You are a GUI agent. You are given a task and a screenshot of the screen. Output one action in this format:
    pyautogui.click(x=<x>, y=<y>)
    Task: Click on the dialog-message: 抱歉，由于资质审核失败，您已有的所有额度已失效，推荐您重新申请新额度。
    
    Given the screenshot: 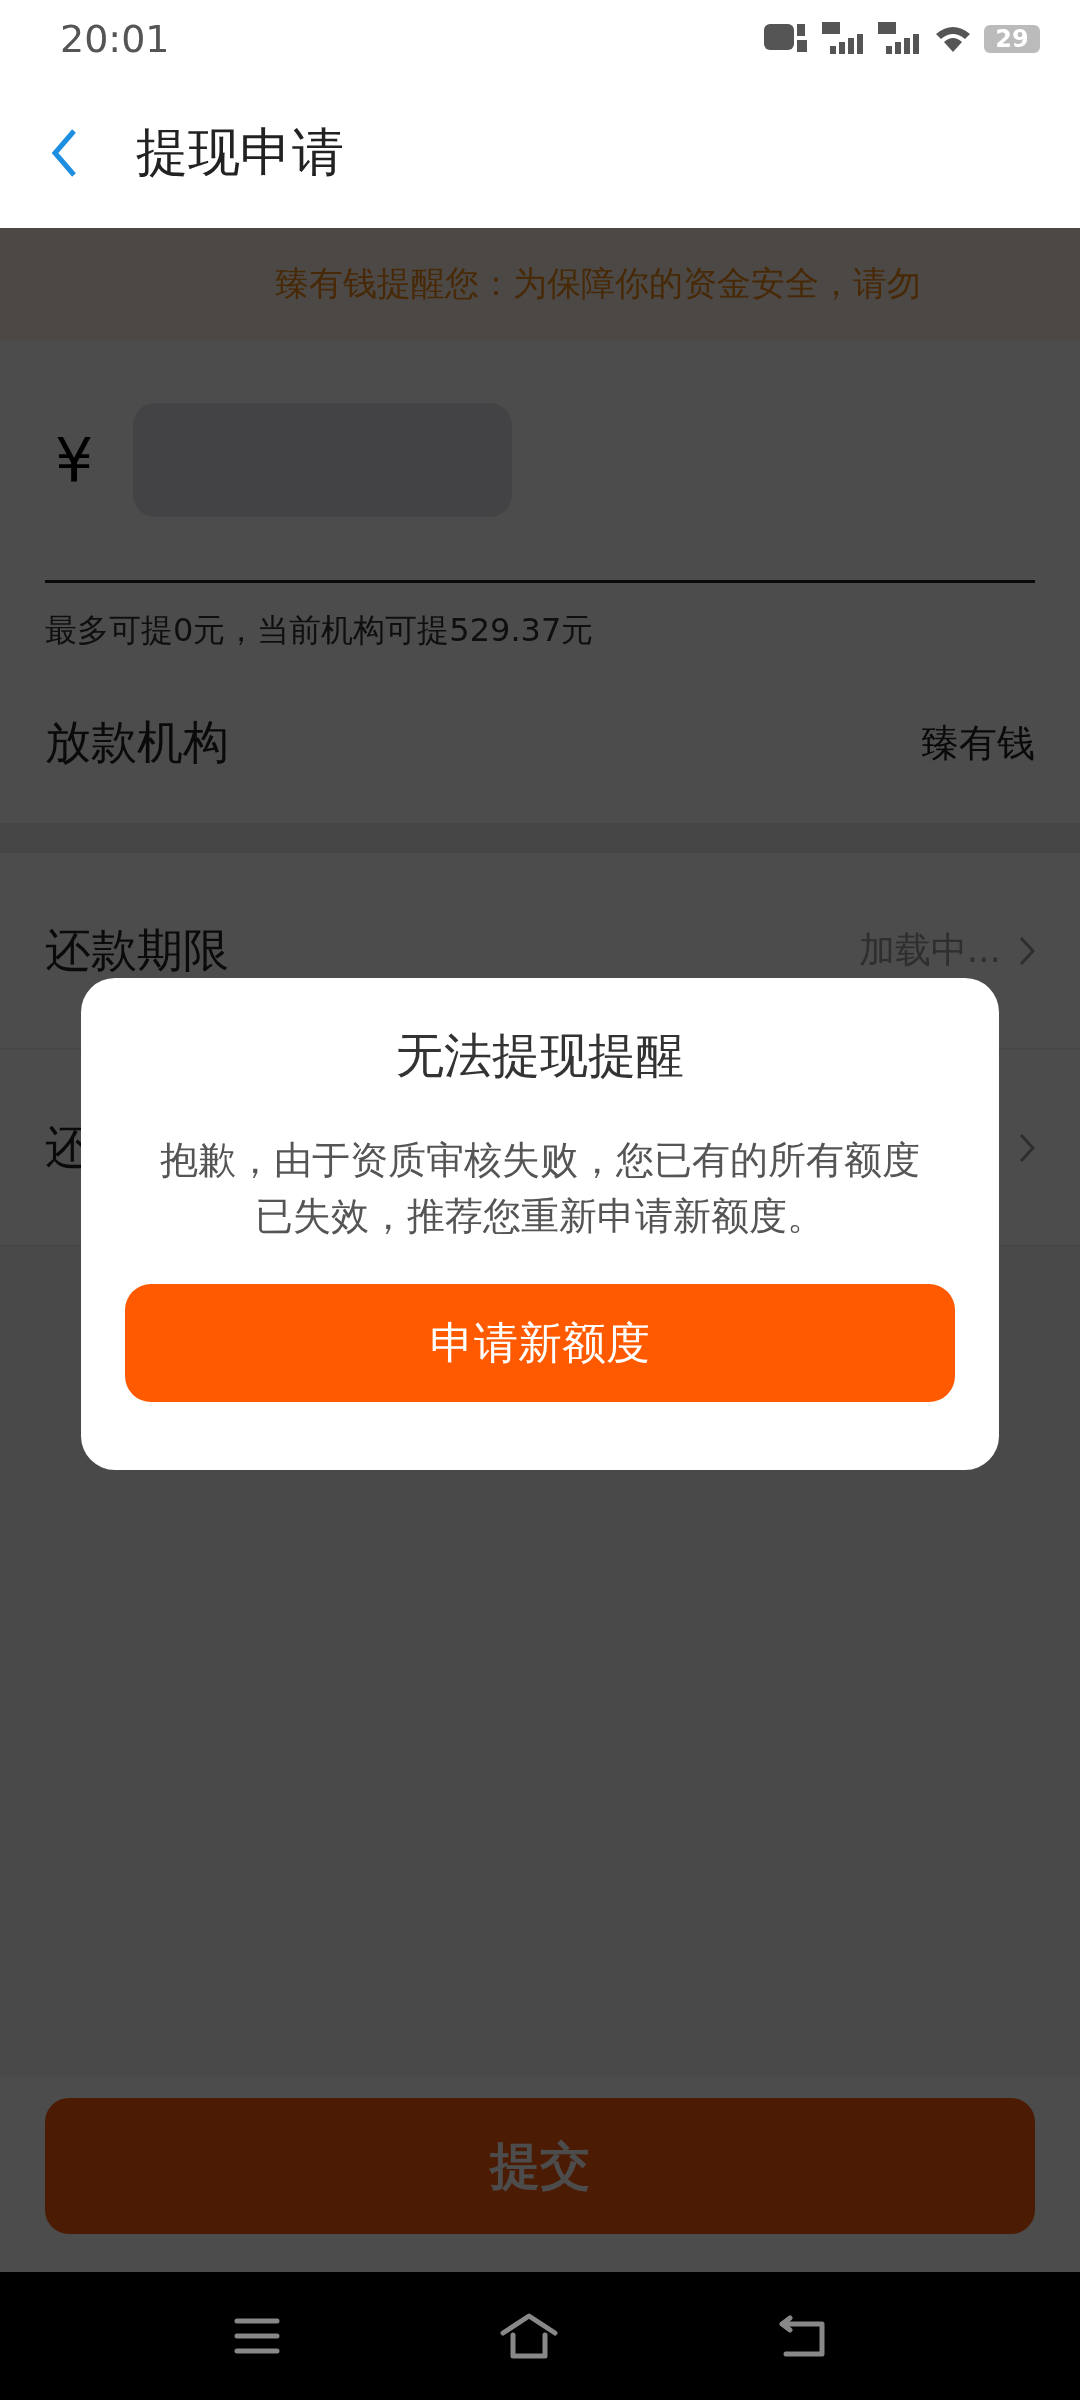 What is the action you would take?
    pyautogui.click(x=540, y=1188)
    